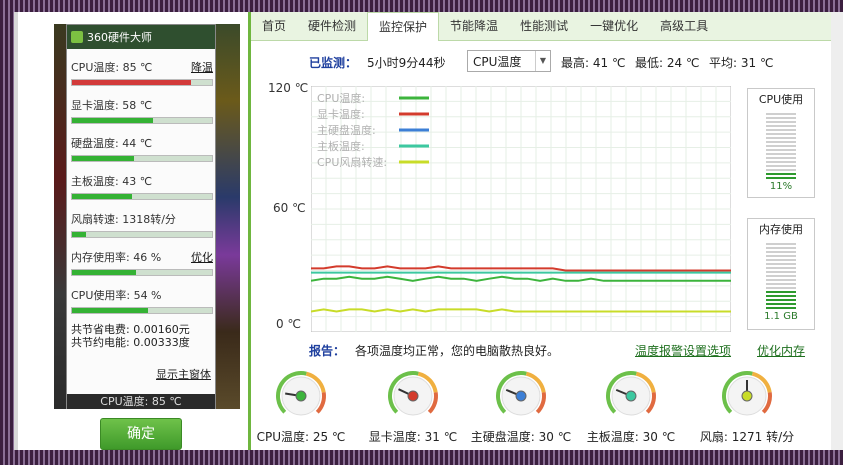  What do you see at coordinates (332, 26) in the screenshot?
I see `tab-1: 硬件检测` at bounding box center [332, 26].